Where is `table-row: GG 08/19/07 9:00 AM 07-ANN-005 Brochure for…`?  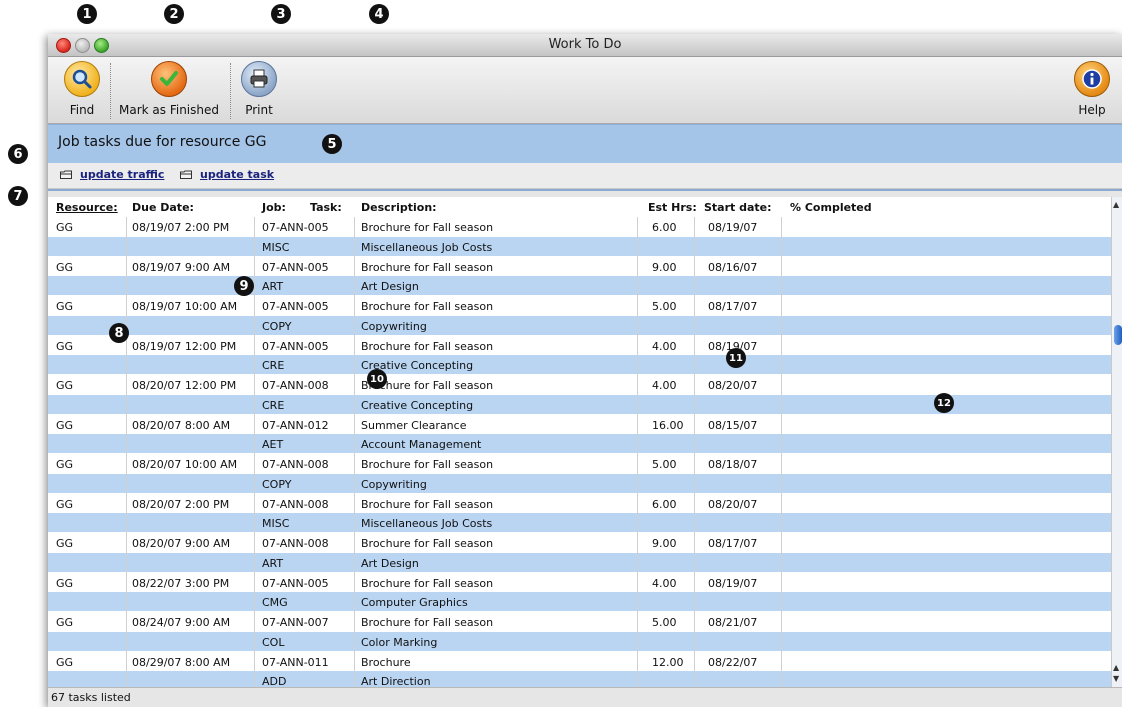
table-row: GG 08/19/07 9:00 AM 07-ANN-005 Brochure for… is located at coordinates (579, 266).